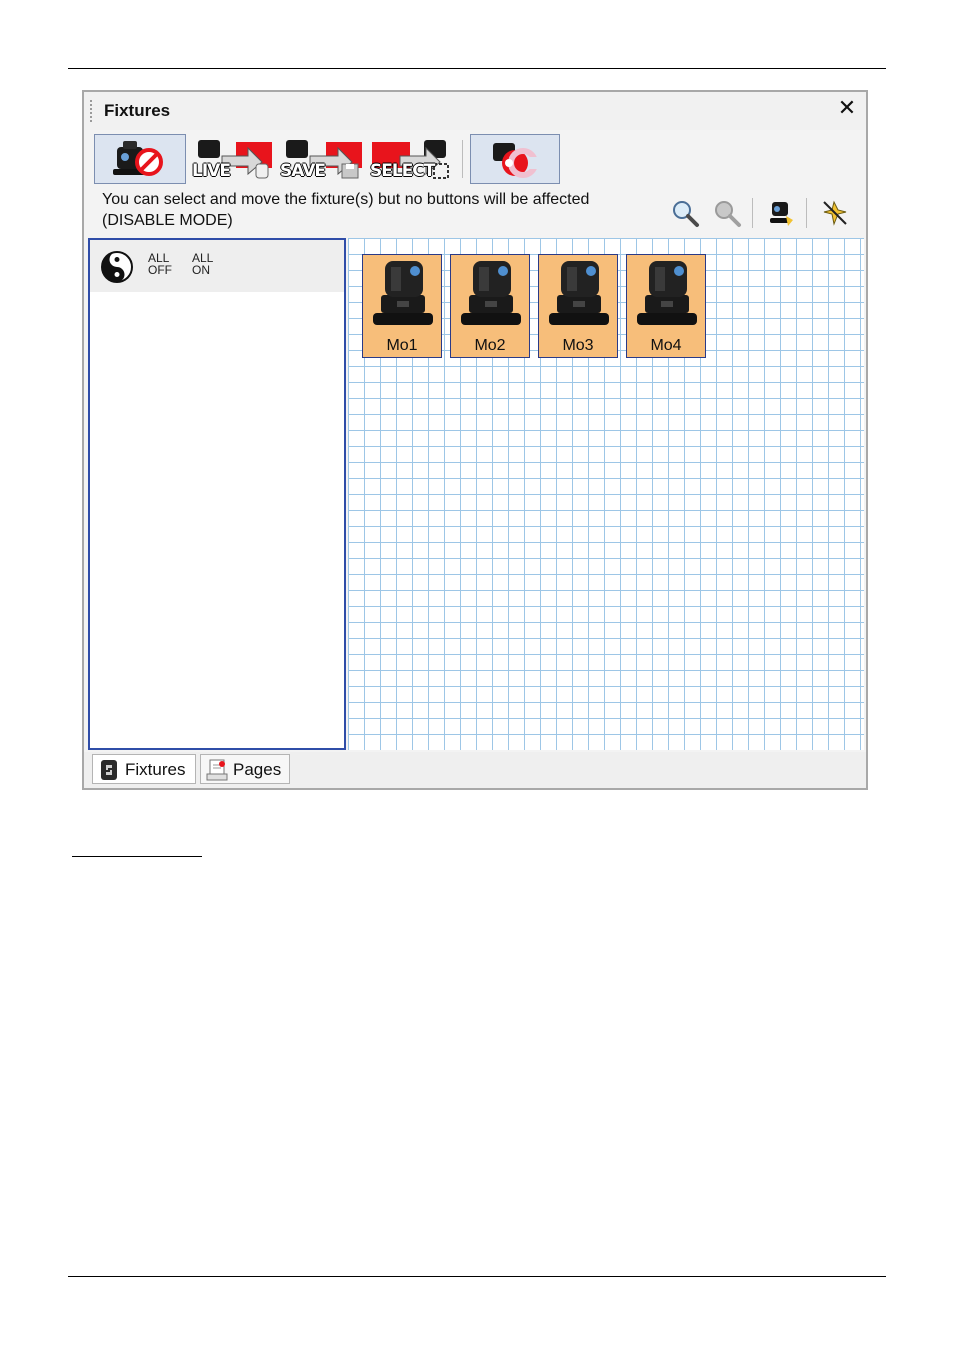 Image resolution: width=954 pixels, height=1350 pixels. Describe the element at coordinates (402, 171) in the screenshot. I see `select-mode-label: SELECT` at that location.